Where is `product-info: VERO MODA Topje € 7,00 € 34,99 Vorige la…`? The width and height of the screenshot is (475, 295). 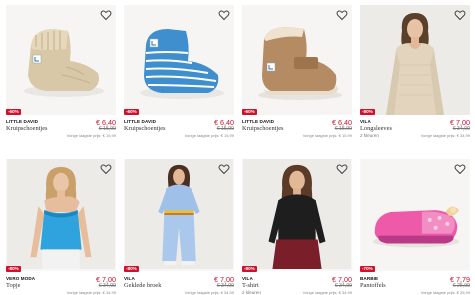
product-info: VERO MODA Topje € 7,00 € 34,99 Vorige la… is located at coordinates (61, 285).